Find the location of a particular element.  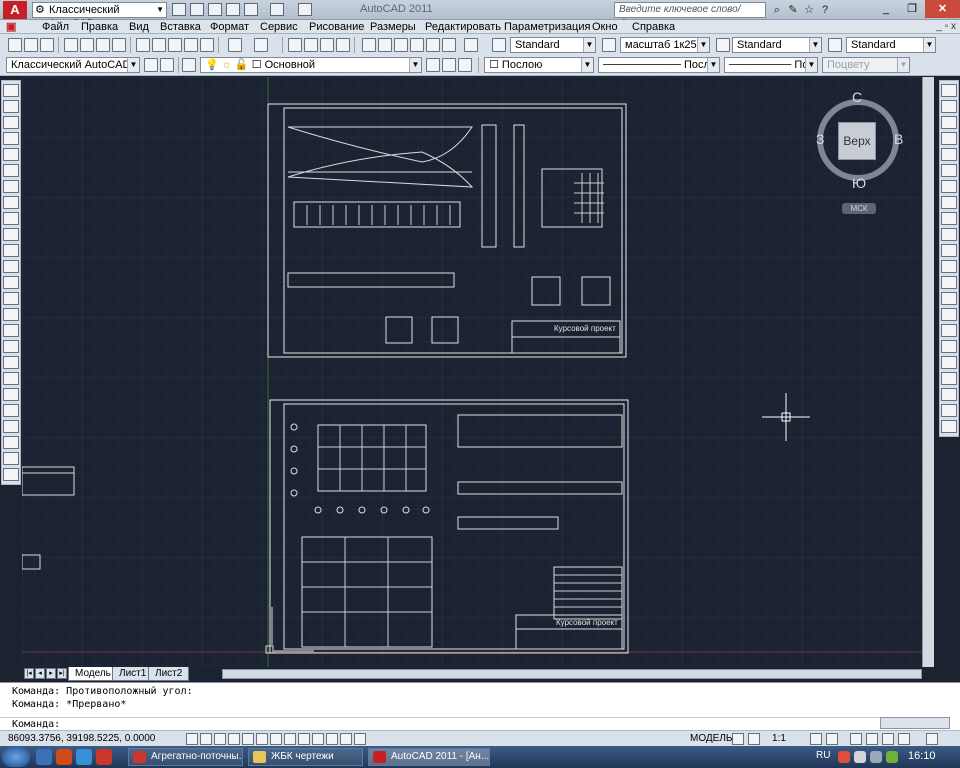

multiline-text-icon is located at coordinates (11, 378).